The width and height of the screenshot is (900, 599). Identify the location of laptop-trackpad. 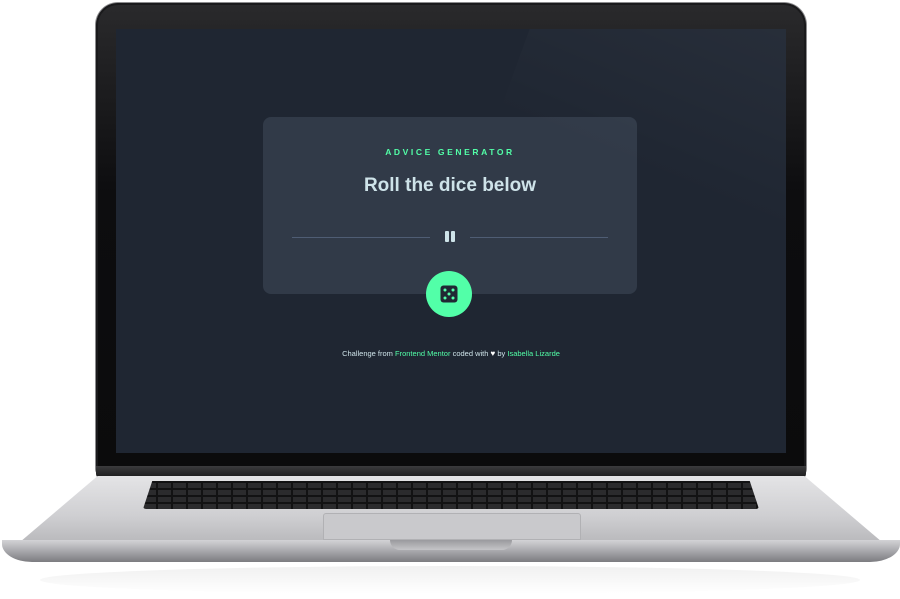
(452, 526).